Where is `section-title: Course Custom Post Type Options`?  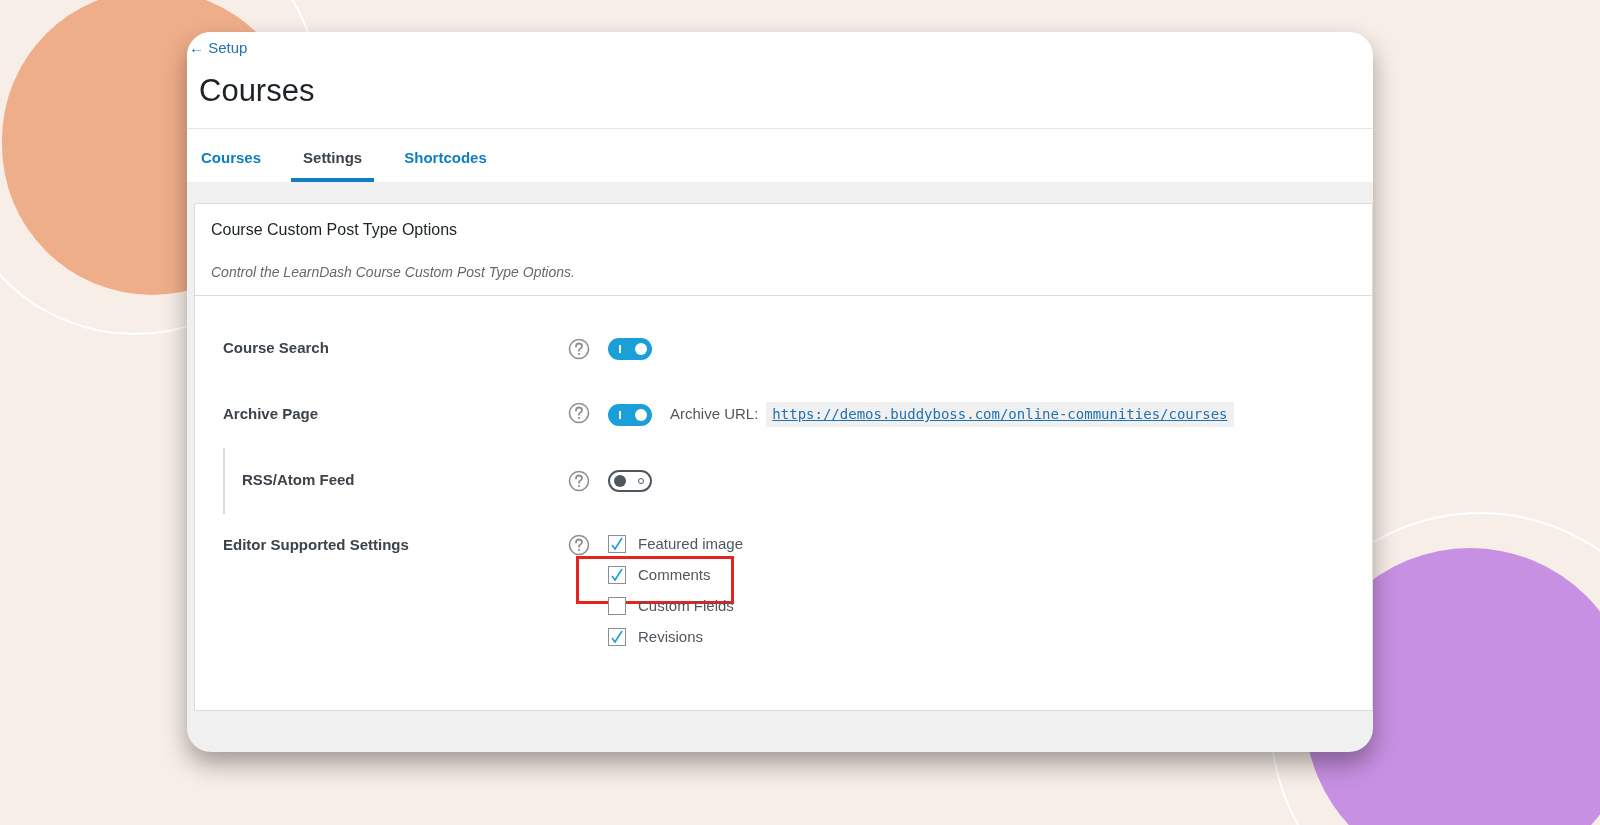
section-title: Course Custom Post Type Options is located at coordinates (335, 229).